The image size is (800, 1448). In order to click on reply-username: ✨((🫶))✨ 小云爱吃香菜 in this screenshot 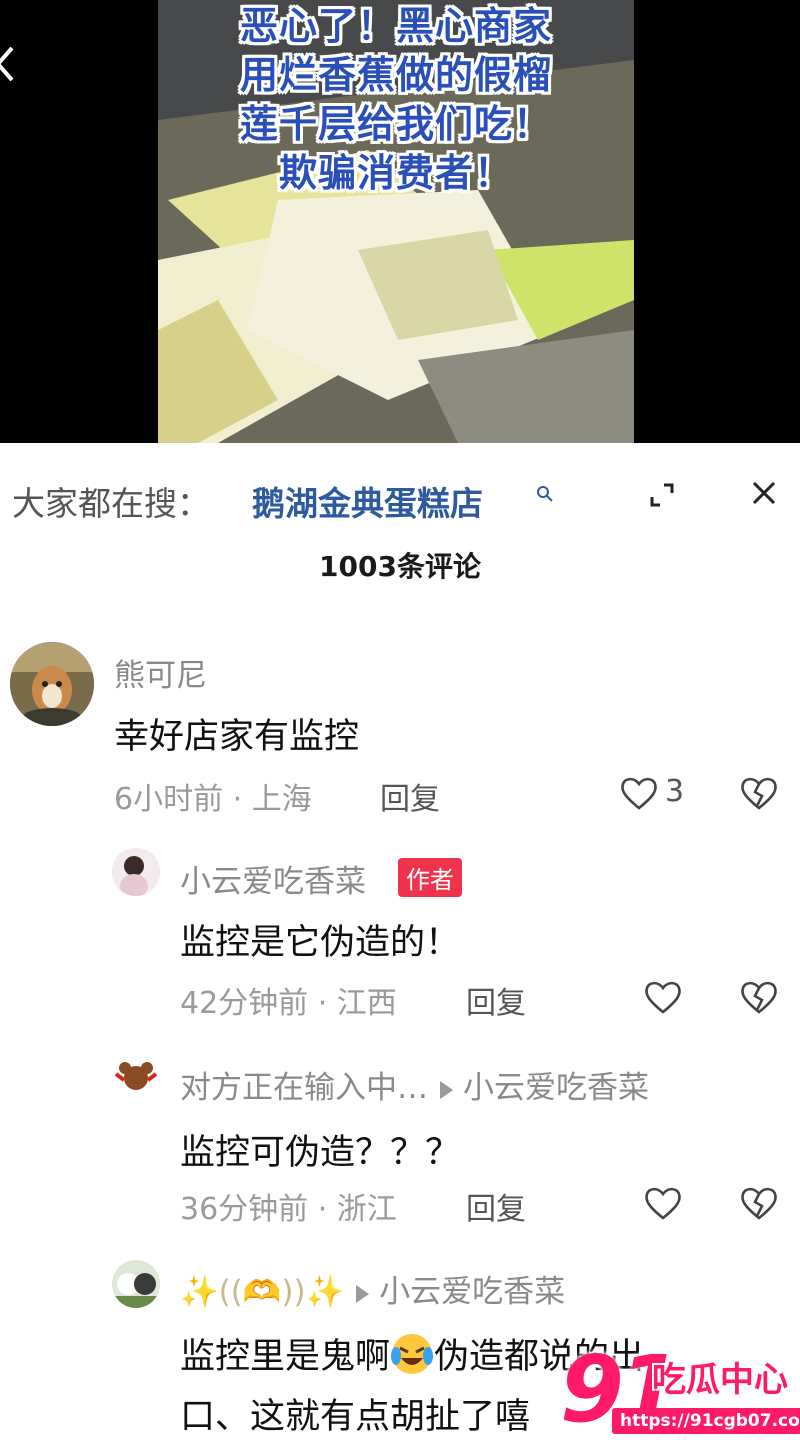, I will do `click(372, 1288)`.